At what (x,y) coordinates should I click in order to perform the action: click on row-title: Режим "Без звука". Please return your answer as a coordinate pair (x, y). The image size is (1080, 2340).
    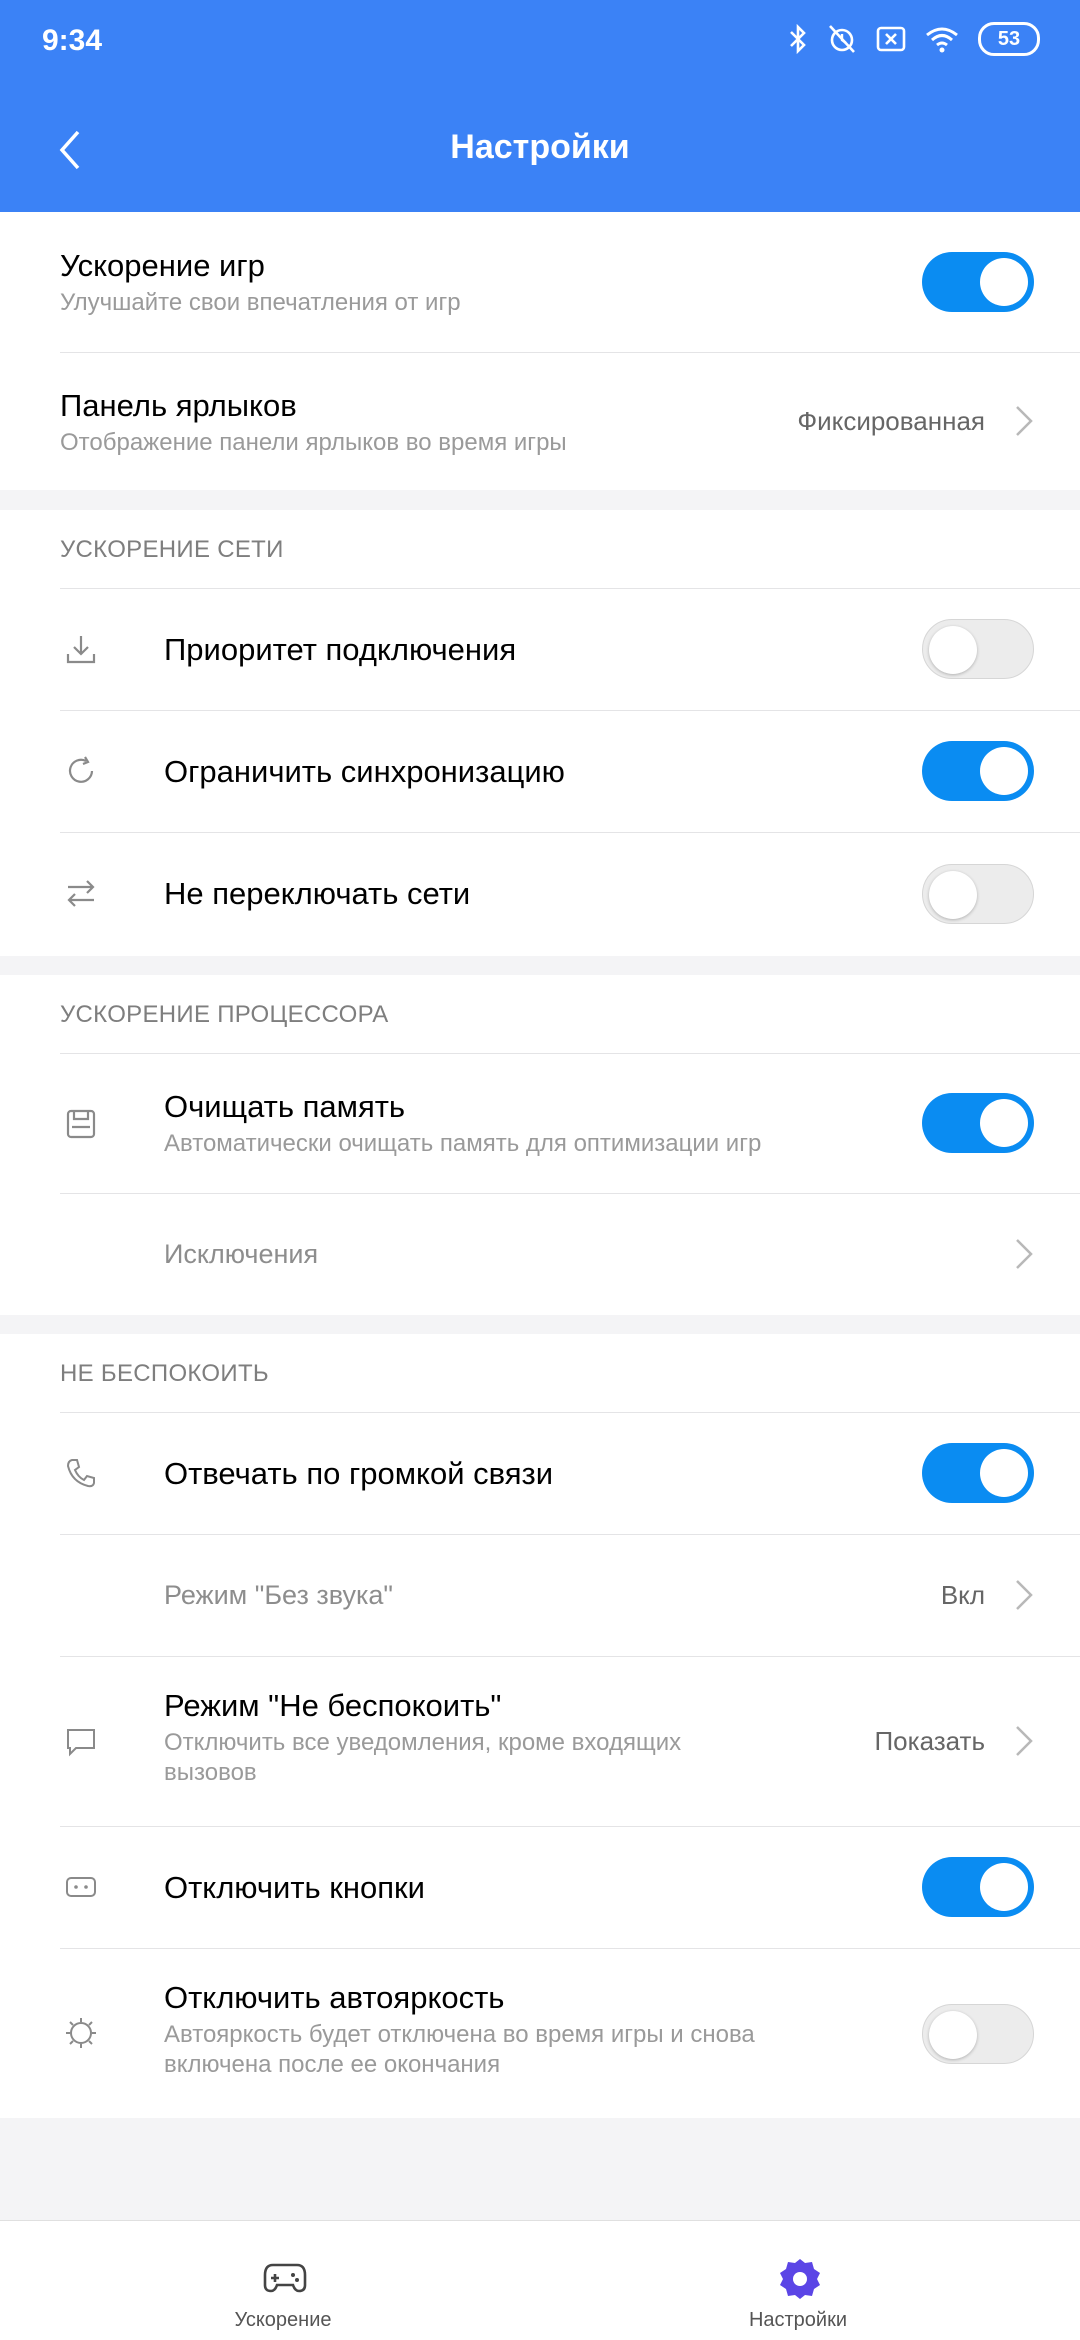
    Looking at the image, I should click on (278, 1595).